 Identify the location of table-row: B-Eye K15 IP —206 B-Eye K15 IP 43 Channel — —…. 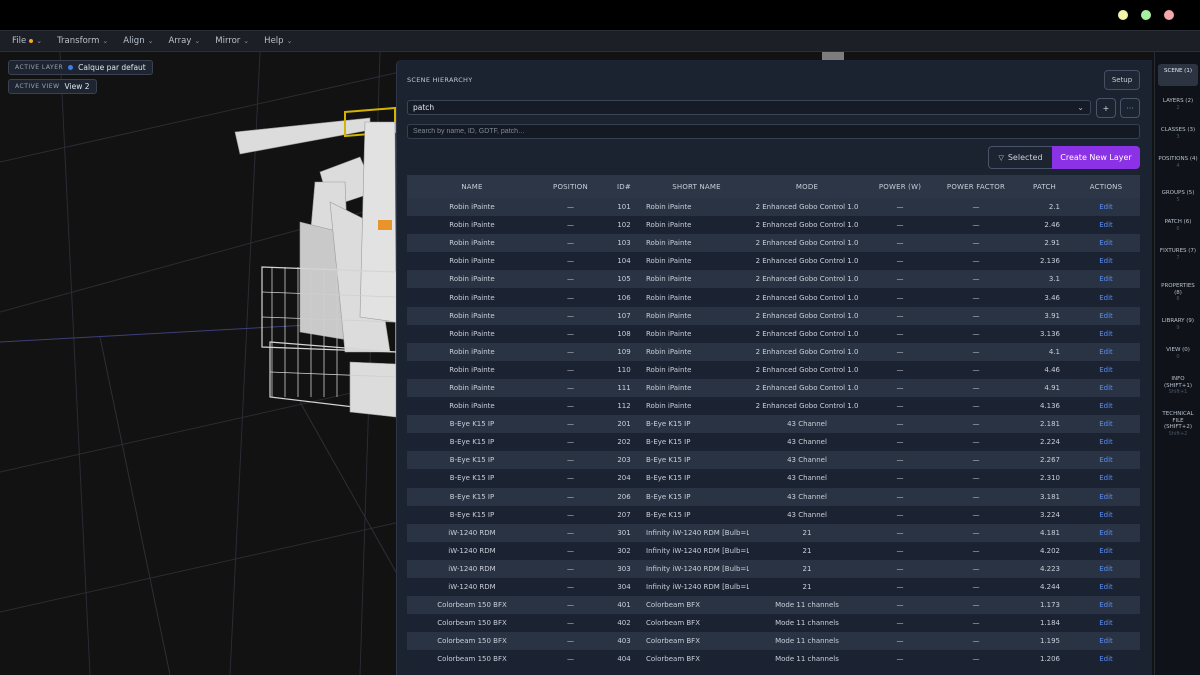
(773, 496).